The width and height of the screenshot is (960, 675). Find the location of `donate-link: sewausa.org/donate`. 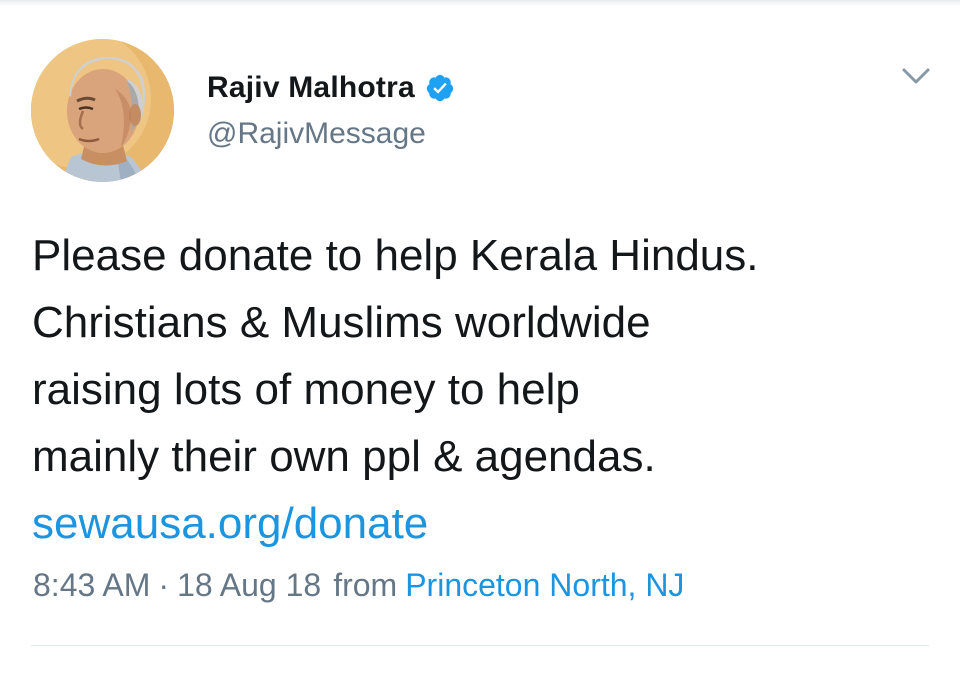

donate-link: sewausa.org/donate is located at coordinates (482, 523).